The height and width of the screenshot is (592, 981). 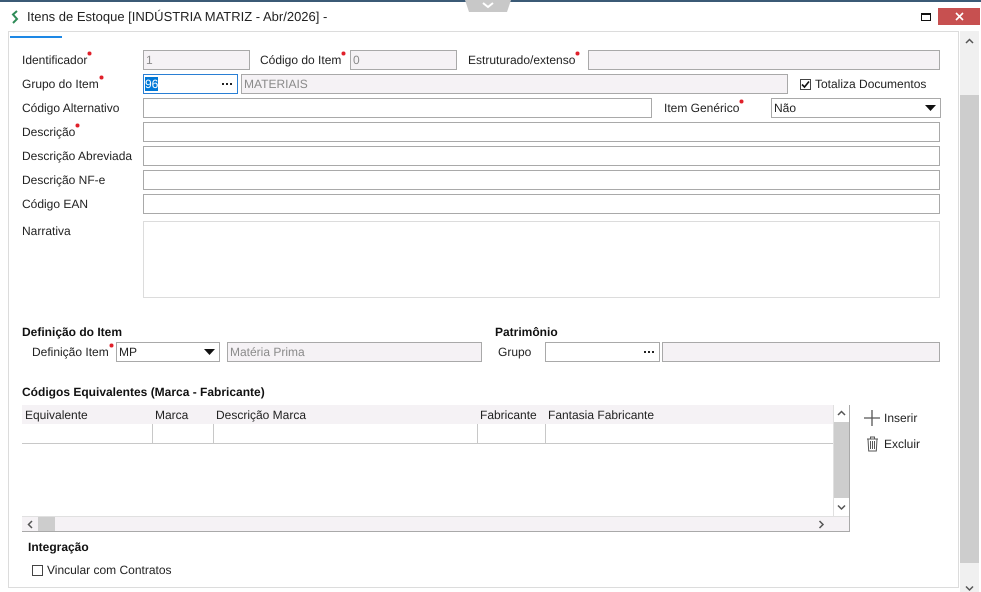 I want to click on section-heading: Patrimônio, so click(x=527, y=332).